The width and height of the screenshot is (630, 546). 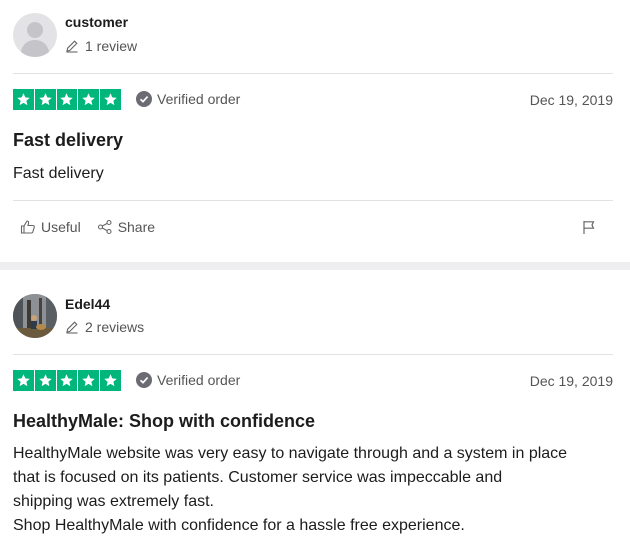 What do you see at coordinates (27, 227) in the screenshot?
I see `thumbs-up-icon` at bounding box center [27, 227].